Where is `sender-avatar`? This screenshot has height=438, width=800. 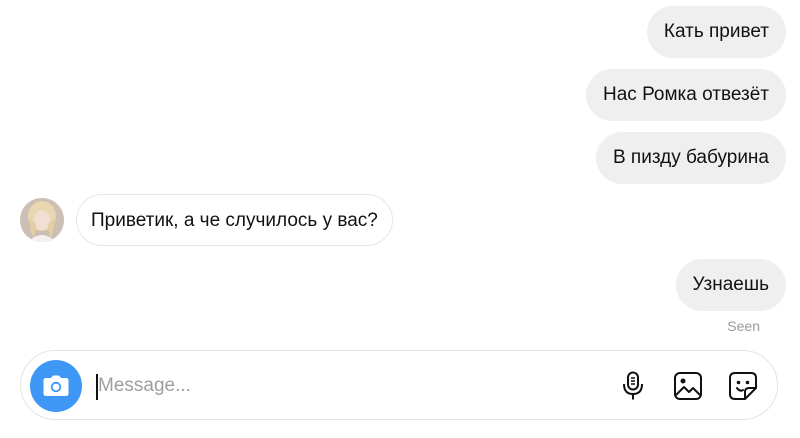 sender-avatar is located at coordinates (42, 220).